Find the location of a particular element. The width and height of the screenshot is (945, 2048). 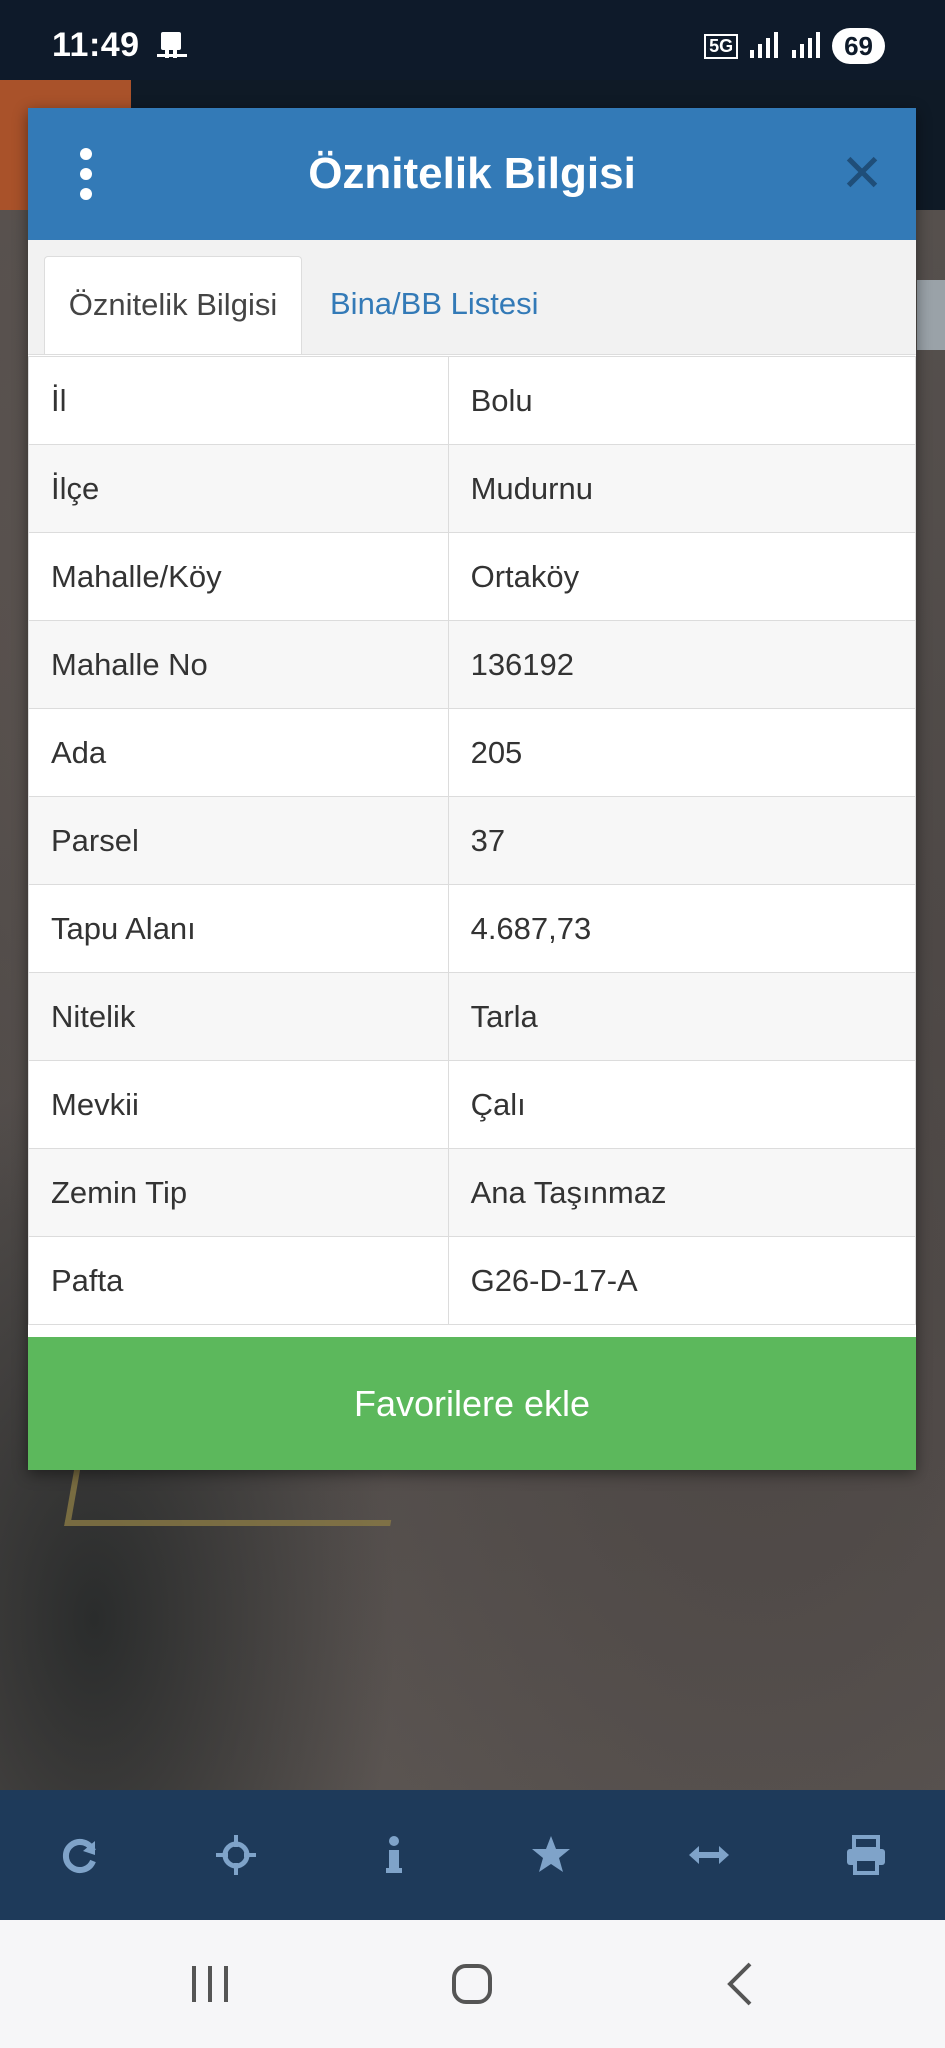

row-key: İlçe is located at coordinates (238, 488).